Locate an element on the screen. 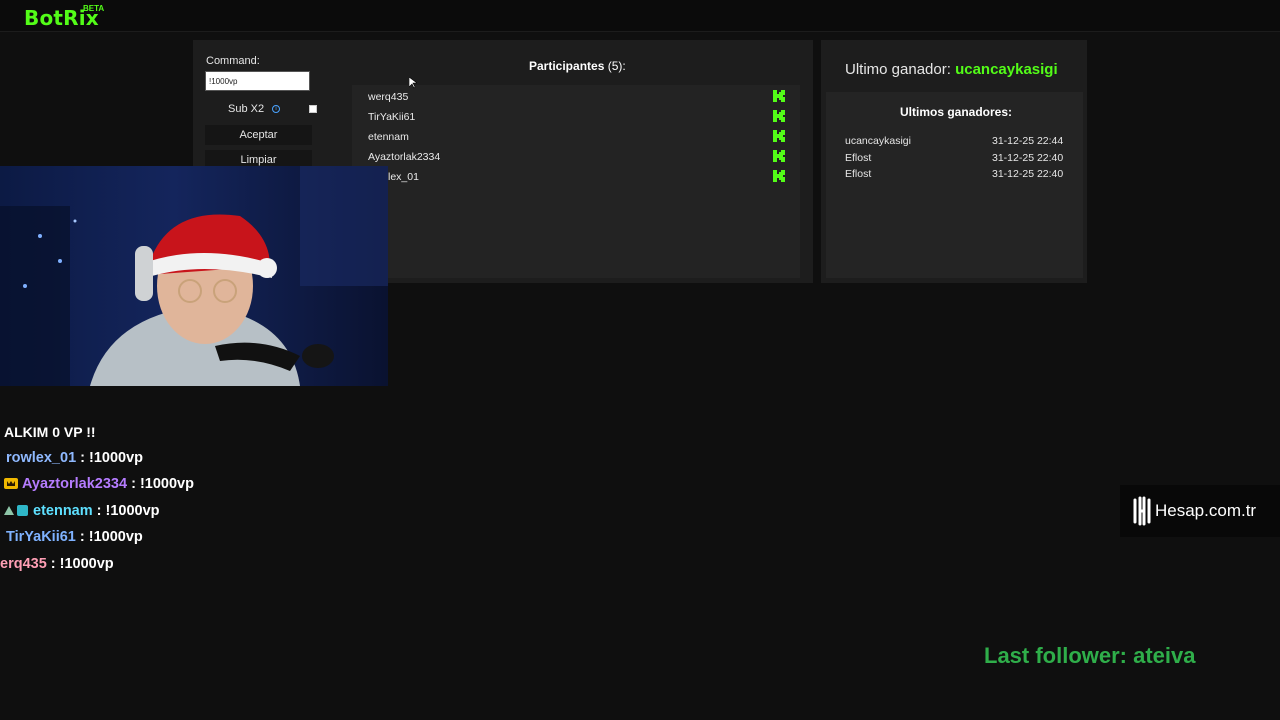 The image size is (1280, 720). chat-message: erq435 : !1000vp is located at coordinates (57, 564).